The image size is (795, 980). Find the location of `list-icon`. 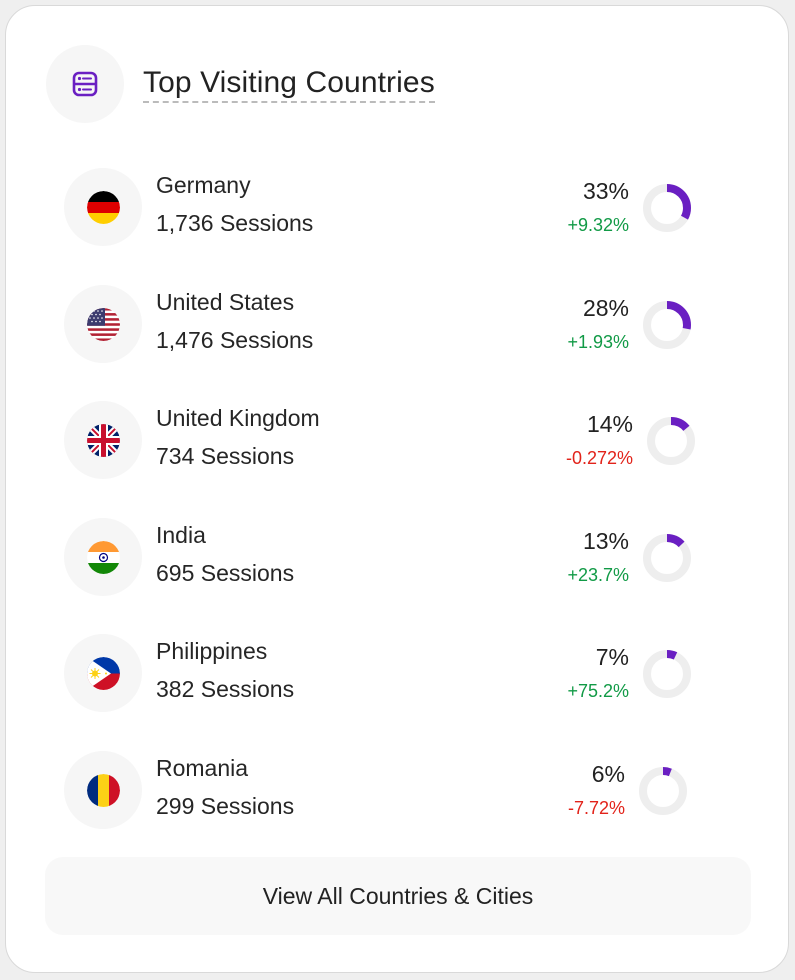

list-icon is located at coordinates (85, 84).